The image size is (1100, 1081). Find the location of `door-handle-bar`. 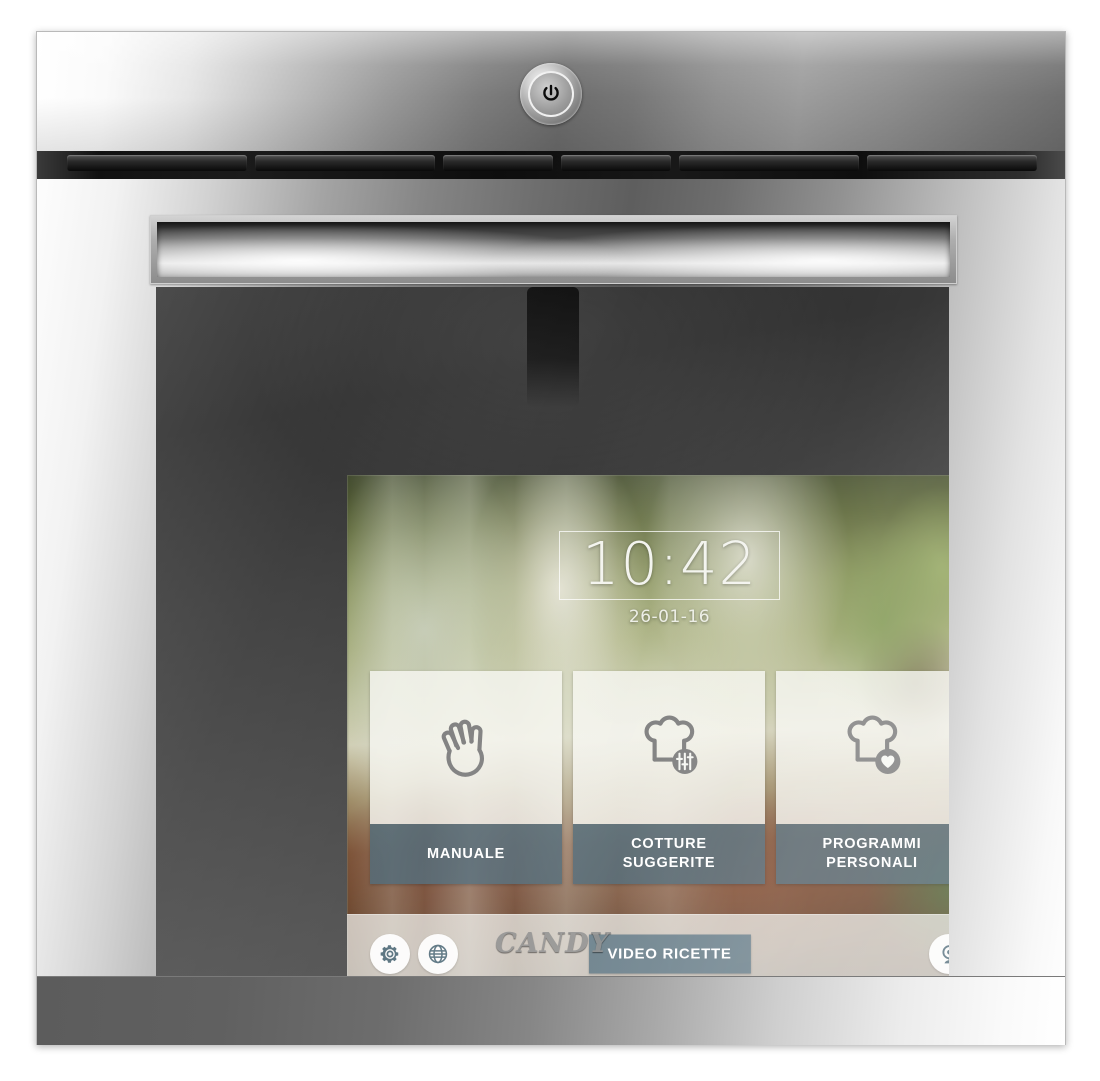

door-handle-bar is located at coordinates (553, 249).